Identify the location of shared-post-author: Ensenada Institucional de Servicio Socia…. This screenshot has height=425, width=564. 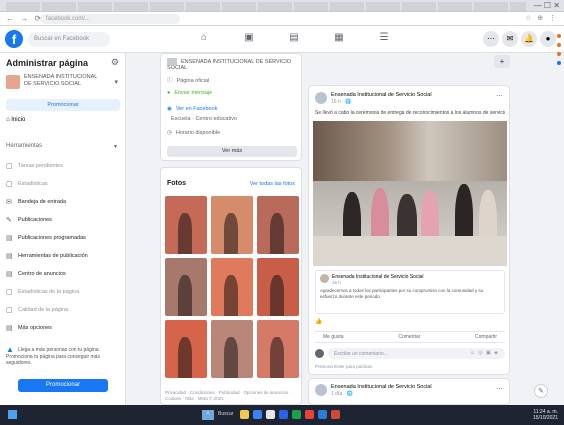
(377, 277).